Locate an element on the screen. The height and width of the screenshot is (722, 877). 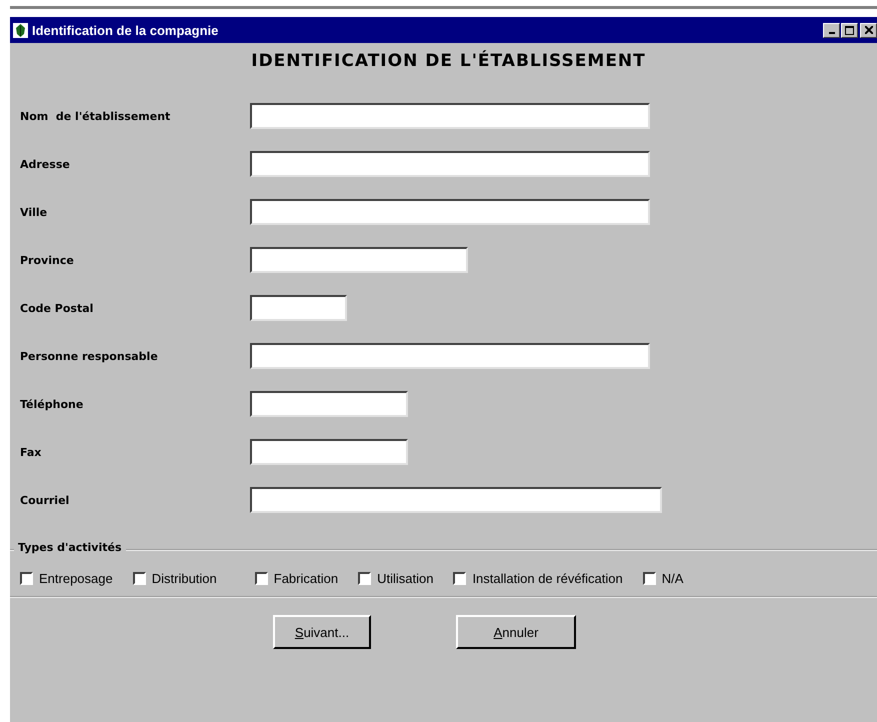
close-button is located at coordinates (868, 30).